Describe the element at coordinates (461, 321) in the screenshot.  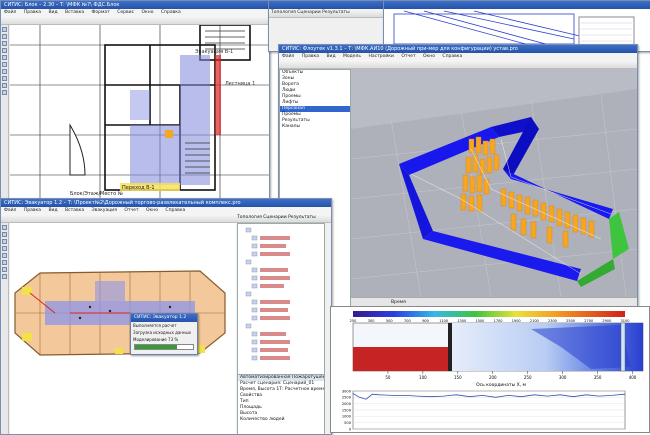
I see `colorbar-tick-label: 1300` at that location.